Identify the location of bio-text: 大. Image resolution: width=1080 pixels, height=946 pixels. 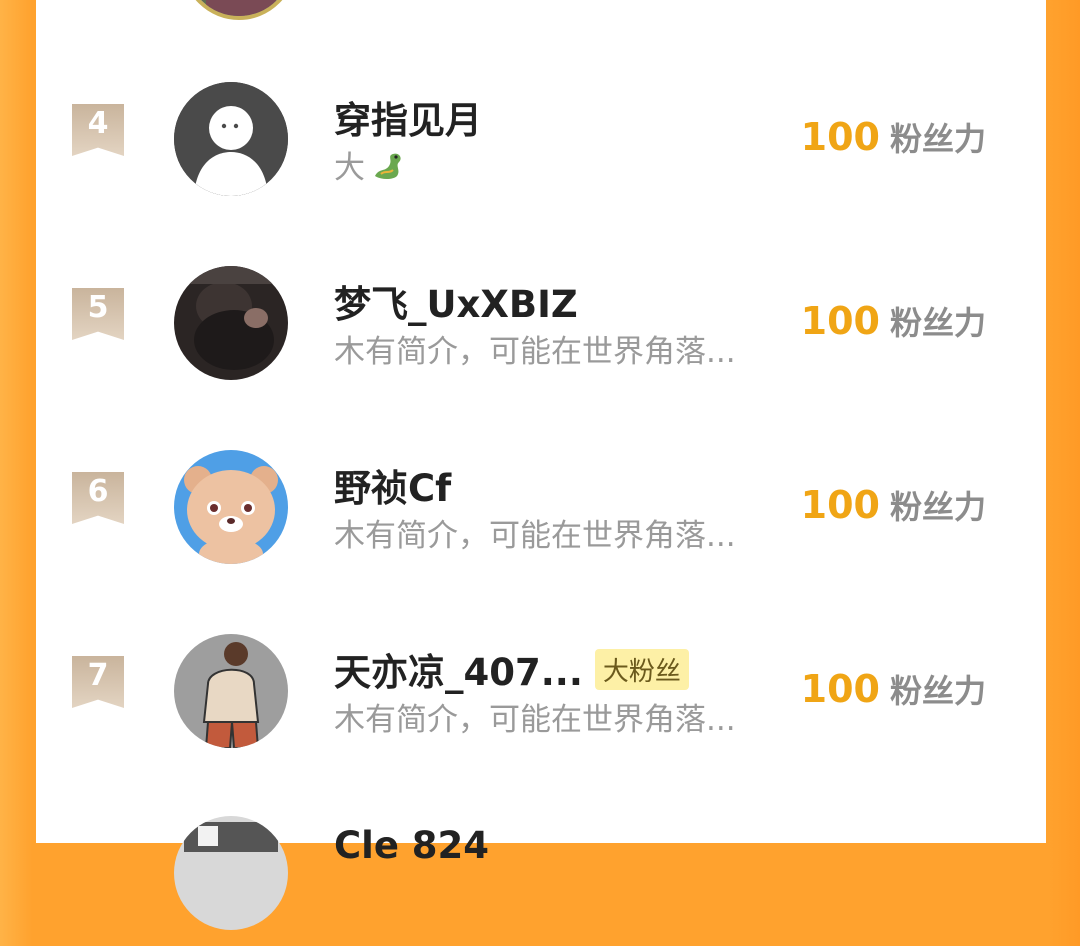
(349, 168).